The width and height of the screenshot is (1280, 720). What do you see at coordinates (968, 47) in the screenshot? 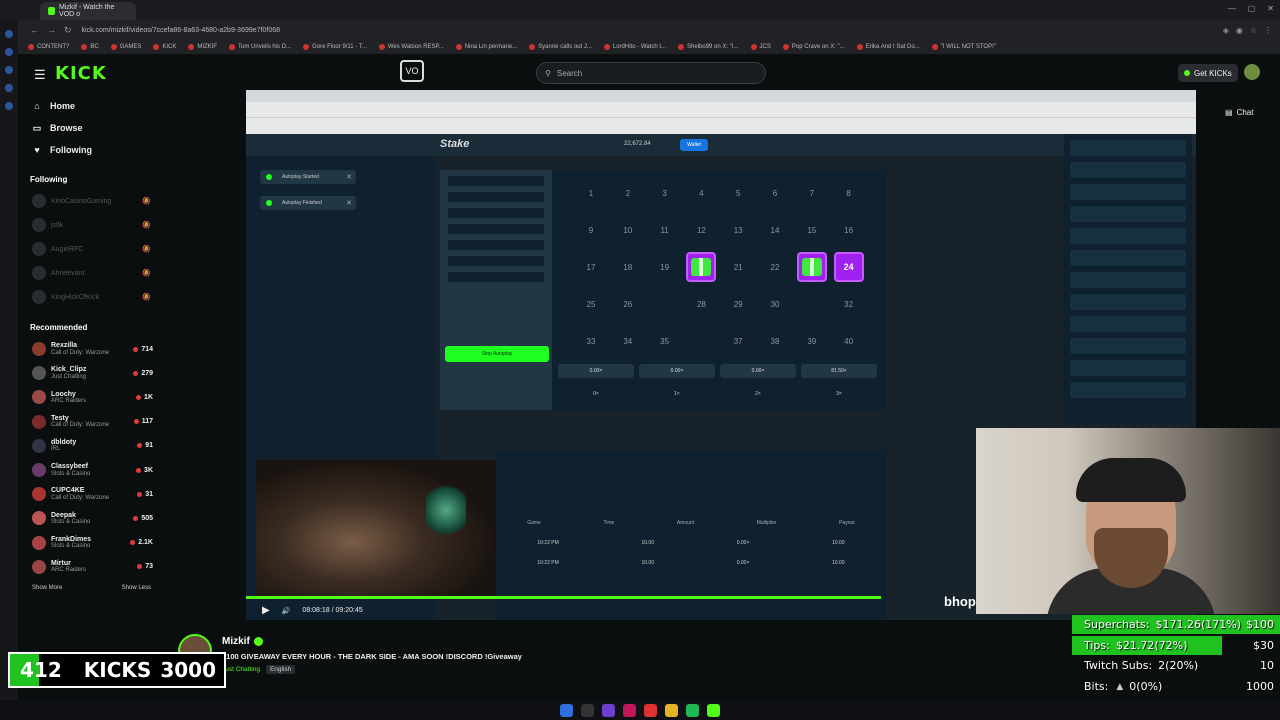
I see `bookmark-label: "I WILL NOT STOP!"` at bounding box center [968, 47].